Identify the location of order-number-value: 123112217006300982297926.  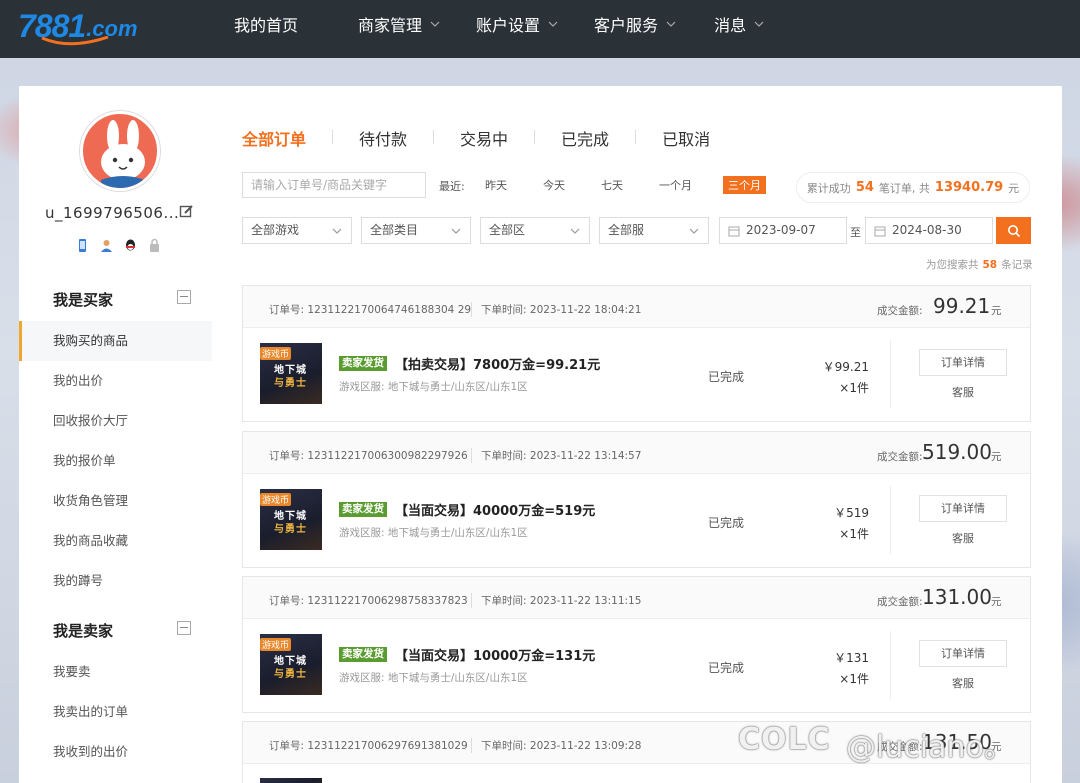
(387, 456).